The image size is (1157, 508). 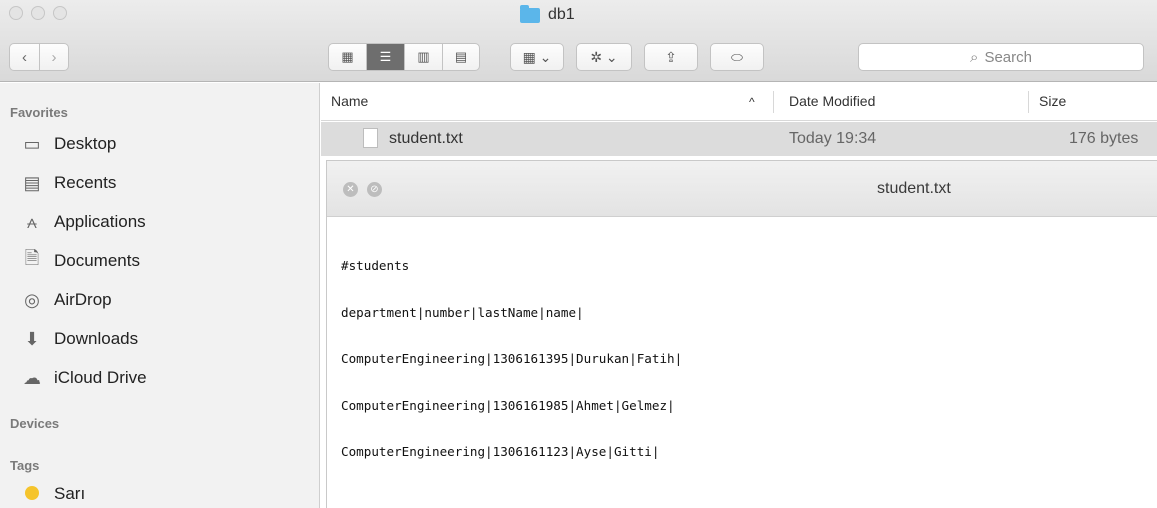 I want to click on downloads-icon: ⬇, so click(x=32, y=338).